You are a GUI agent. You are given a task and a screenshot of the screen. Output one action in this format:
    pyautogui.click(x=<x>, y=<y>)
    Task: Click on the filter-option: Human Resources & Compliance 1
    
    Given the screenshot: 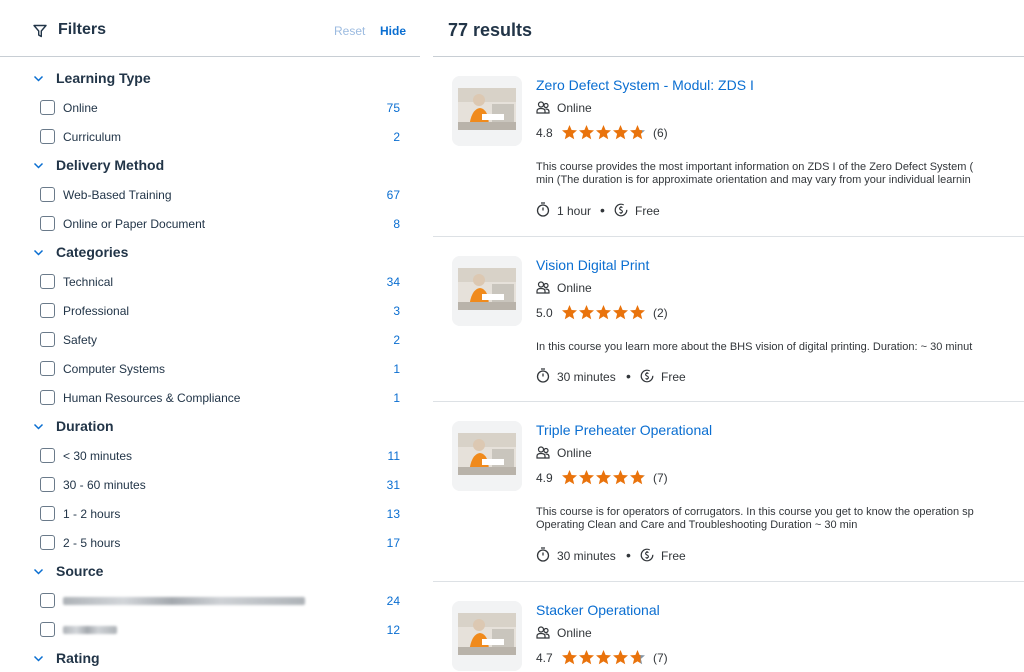 What is the action you would take?
    pyautogui.click(x=210, y=398)
    